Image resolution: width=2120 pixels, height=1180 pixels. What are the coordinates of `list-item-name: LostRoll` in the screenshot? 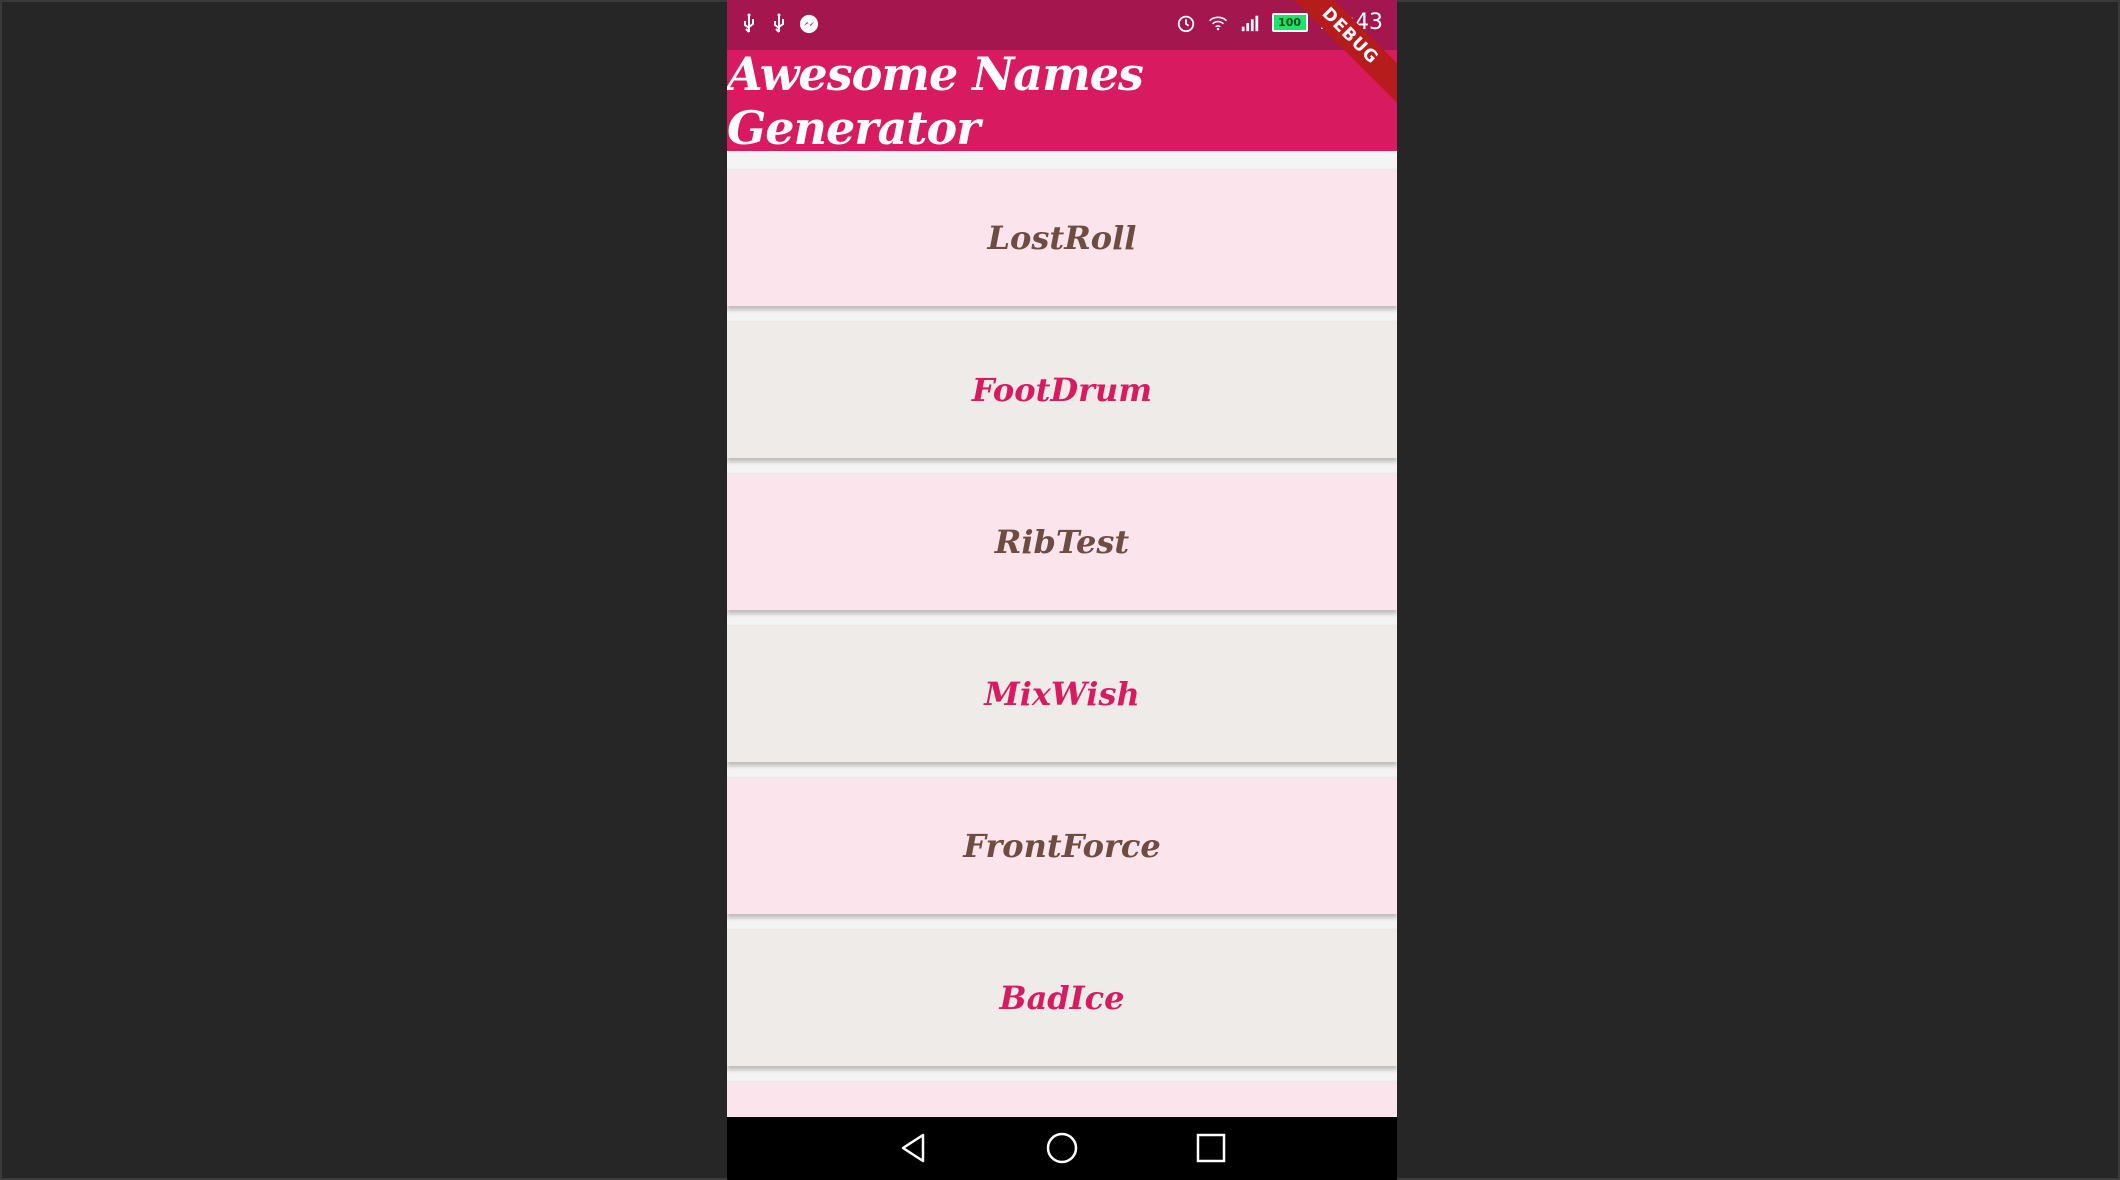 It's located at (1062, 238).